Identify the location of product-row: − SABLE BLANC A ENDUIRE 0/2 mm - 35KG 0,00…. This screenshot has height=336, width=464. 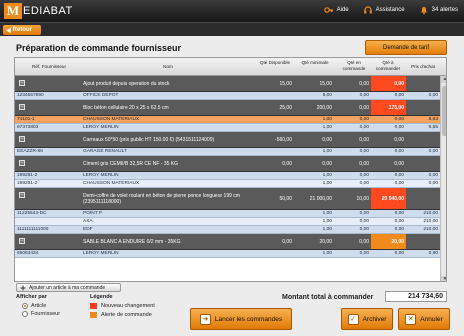
(227, 242).